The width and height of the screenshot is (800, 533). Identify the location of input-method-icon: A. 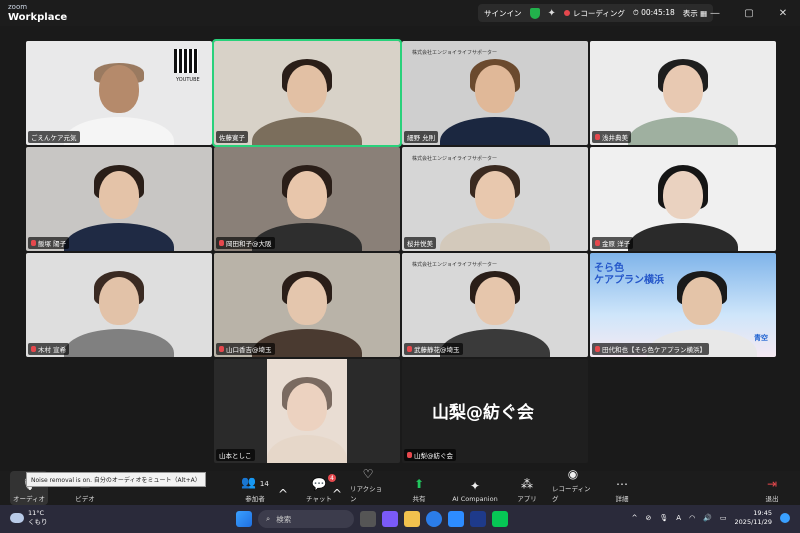
(678, 518).